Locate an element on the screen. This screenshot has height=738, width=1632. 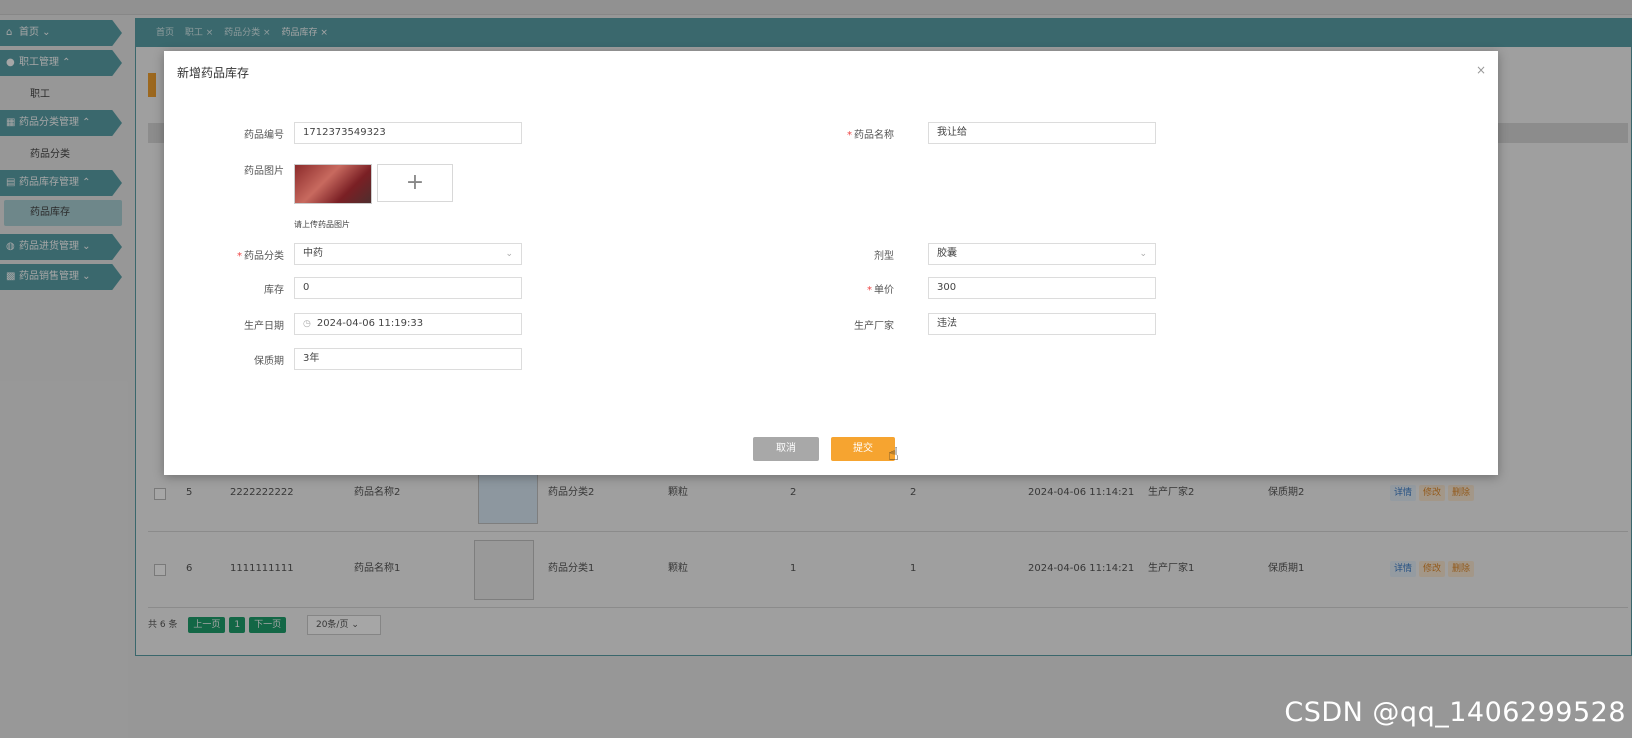
cancel-button: 取消 is located at coordinates (786, 449).